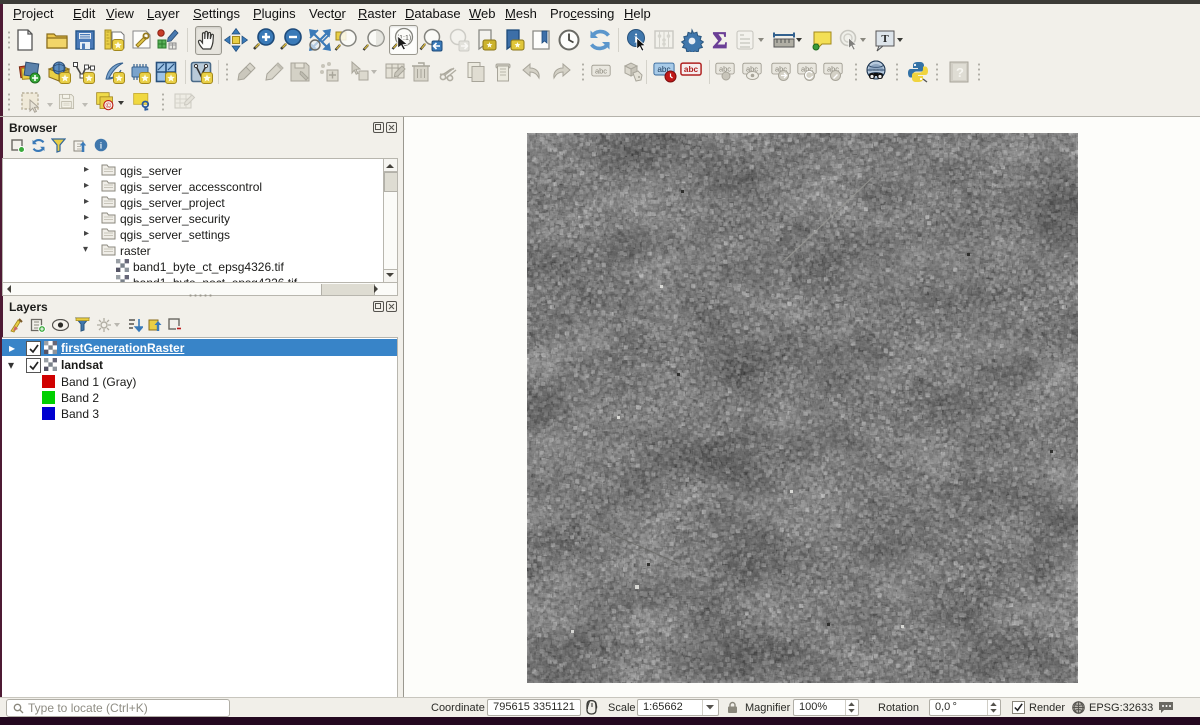 Image resolution: width=1200 pixels, height=725 pixels. Describe the element at coordinates (691, 69) in the screenshot. I see `svg-text: abc` at that location.